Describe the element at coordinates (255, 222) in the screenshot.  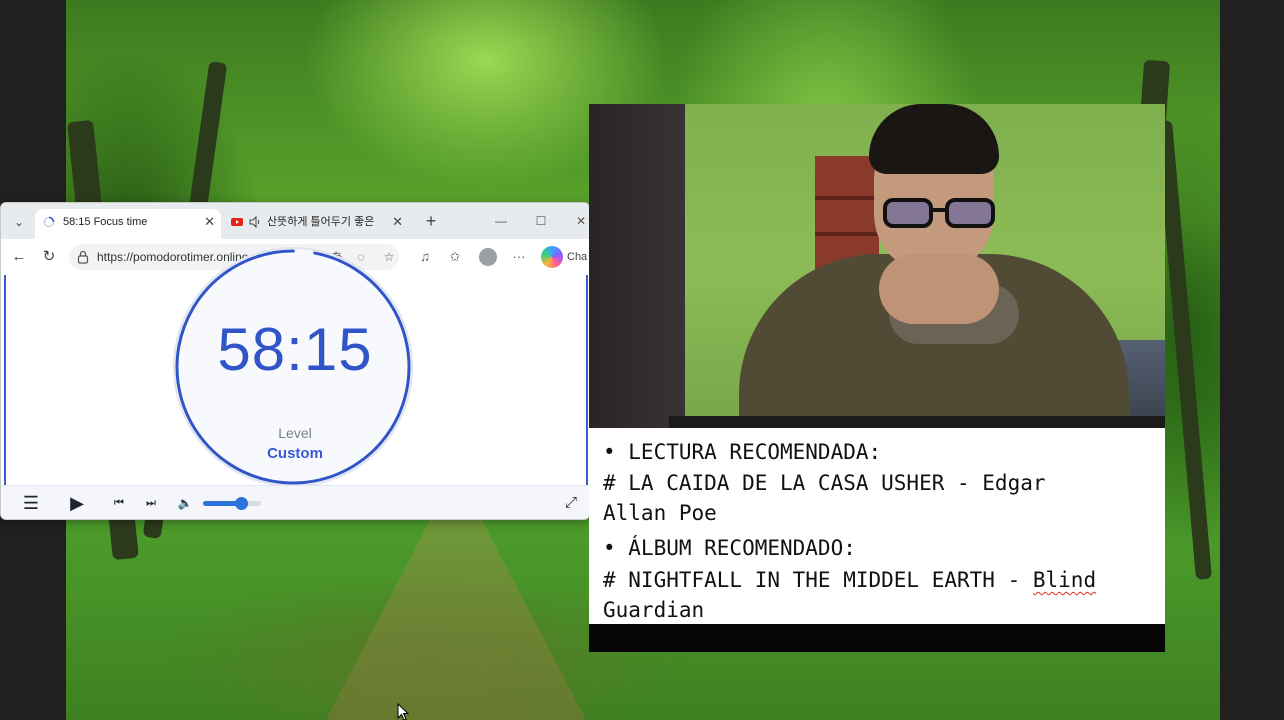
I see `speaker-icon` at that location.